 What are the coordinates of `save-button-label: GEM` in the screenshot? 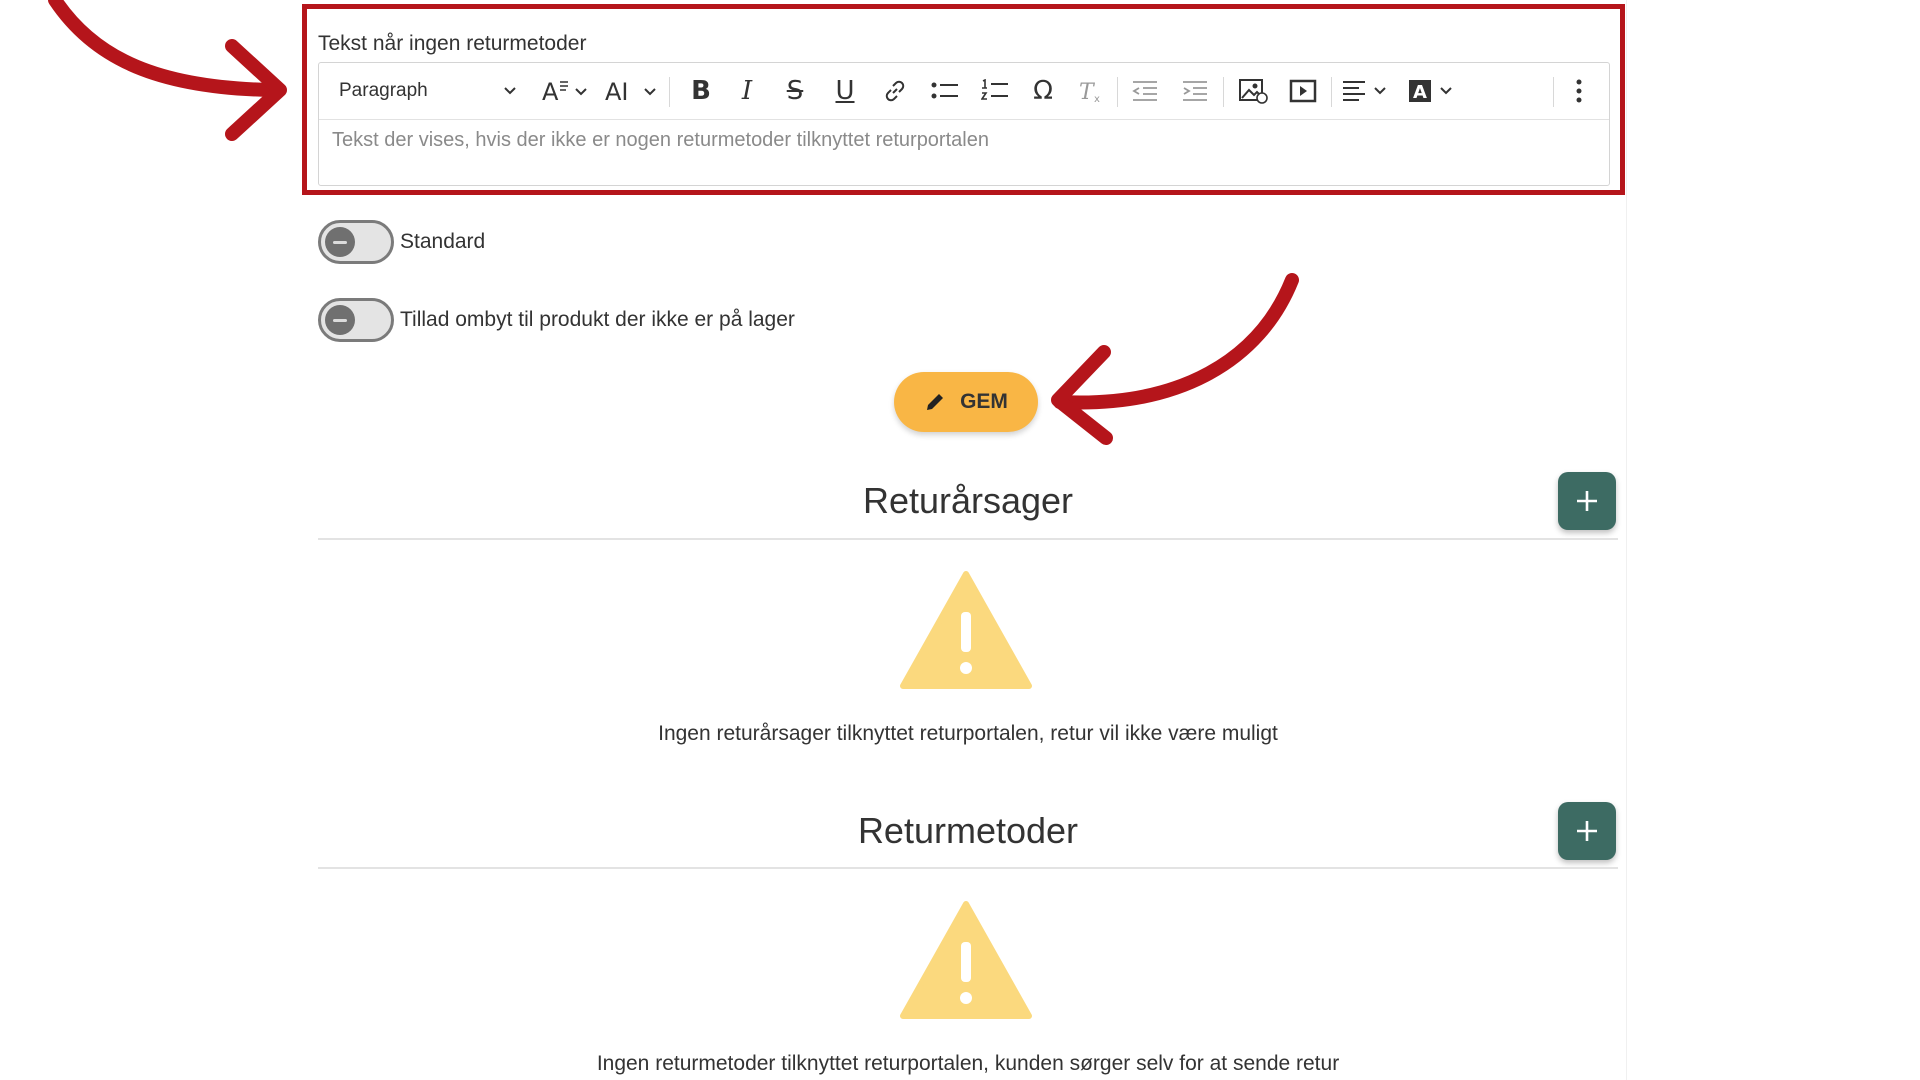 It's located at (984, 401).